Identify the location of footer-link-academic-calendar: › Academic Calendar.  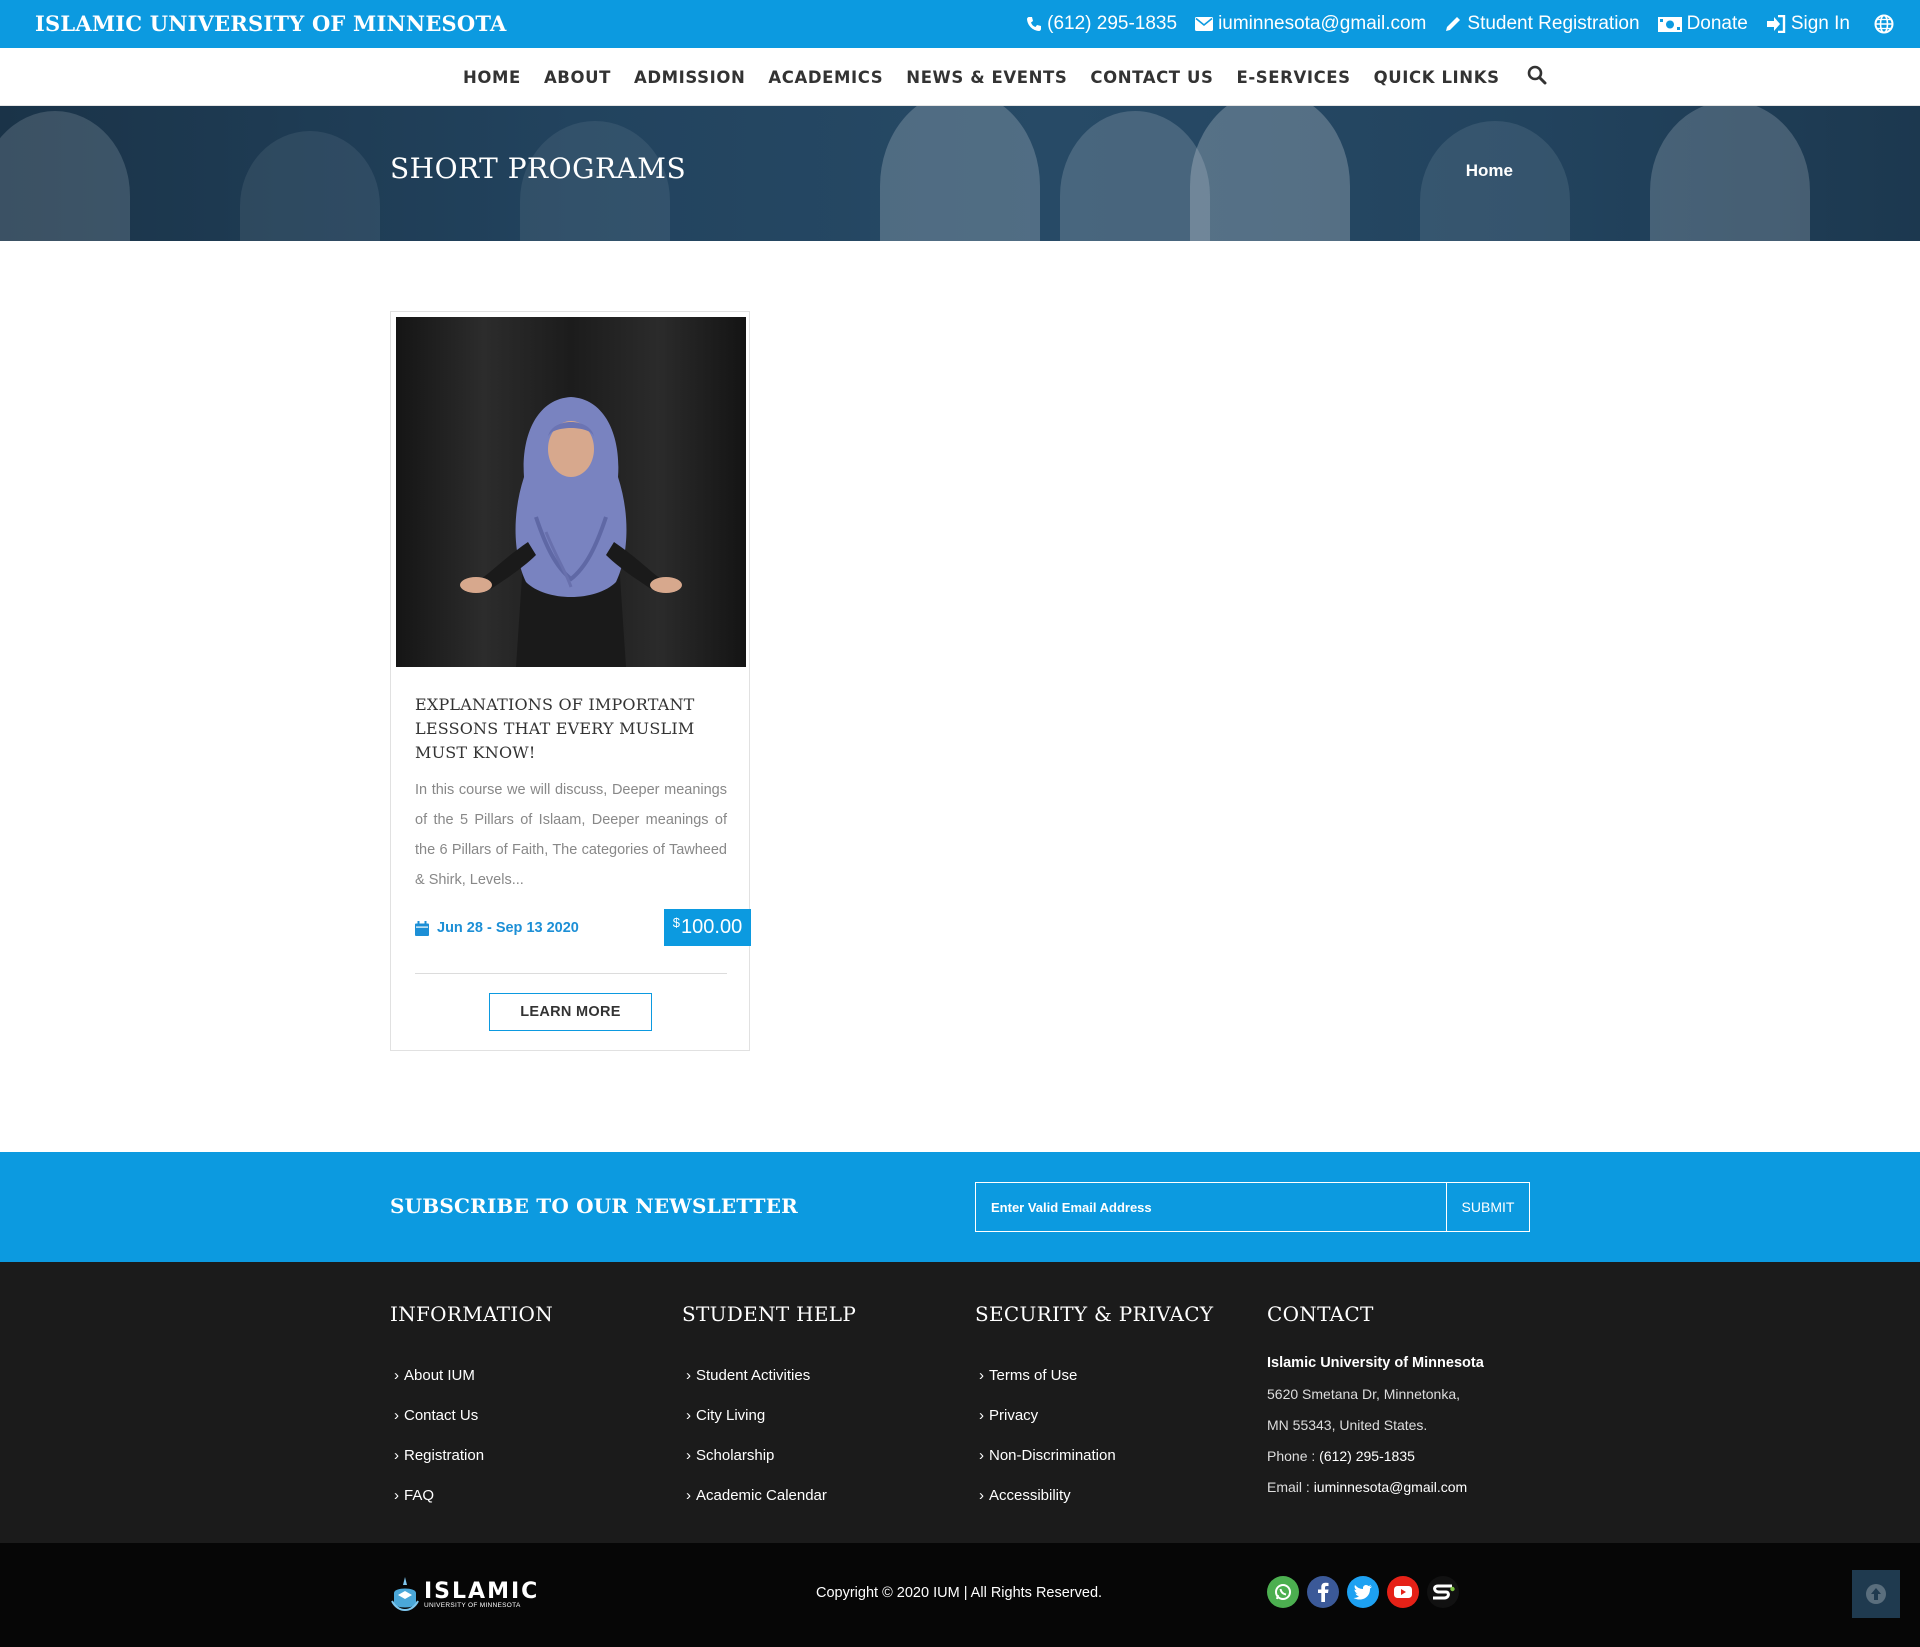
(769, 1495).